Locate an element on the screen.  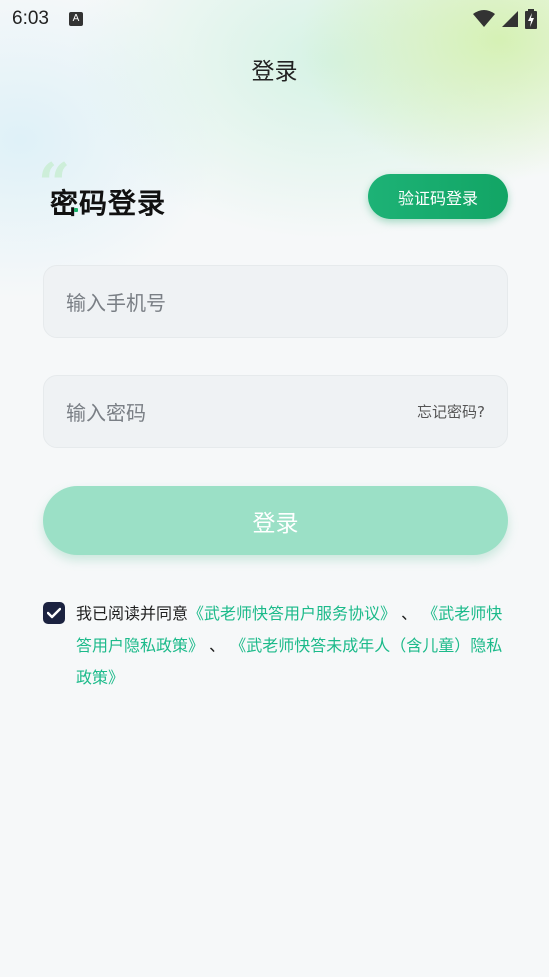
password-input: 输入密码 忘记密码? is located at coordinates (275, 411).